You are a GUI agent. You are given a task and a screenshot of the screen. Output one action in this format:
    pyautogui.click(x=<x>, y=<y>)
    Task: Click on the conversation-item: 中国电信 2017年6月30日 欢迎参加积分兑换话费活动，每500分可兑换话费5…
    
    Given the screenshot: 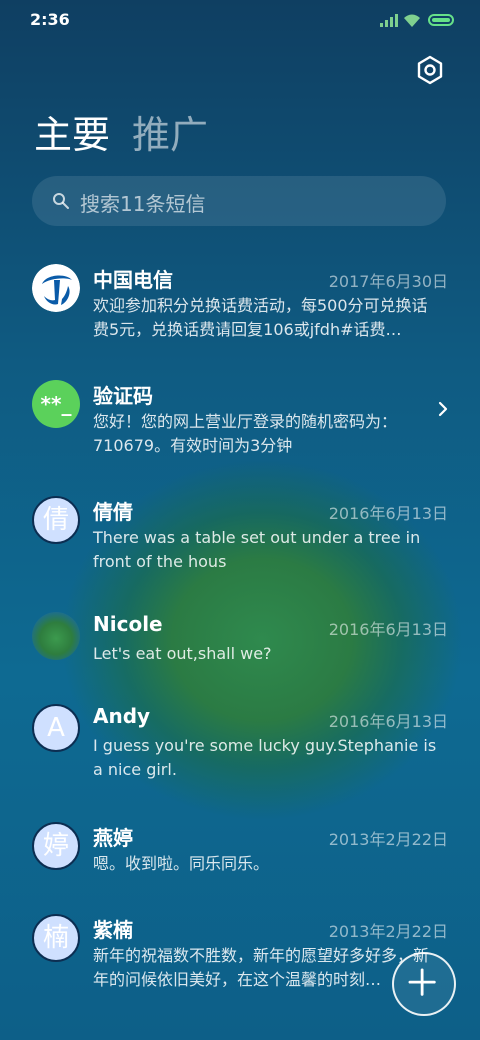 What is the action you would take?
    pyautogui.click(x=240, y=314)
    